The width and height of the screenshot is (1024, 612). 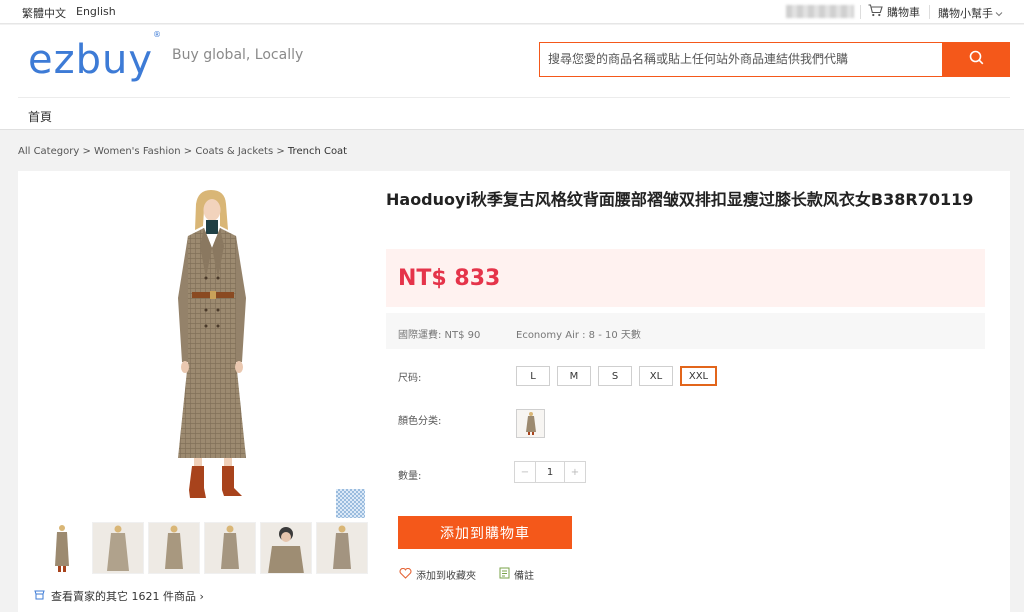 I want to click on language-english: English, so click(x=96, y=11).